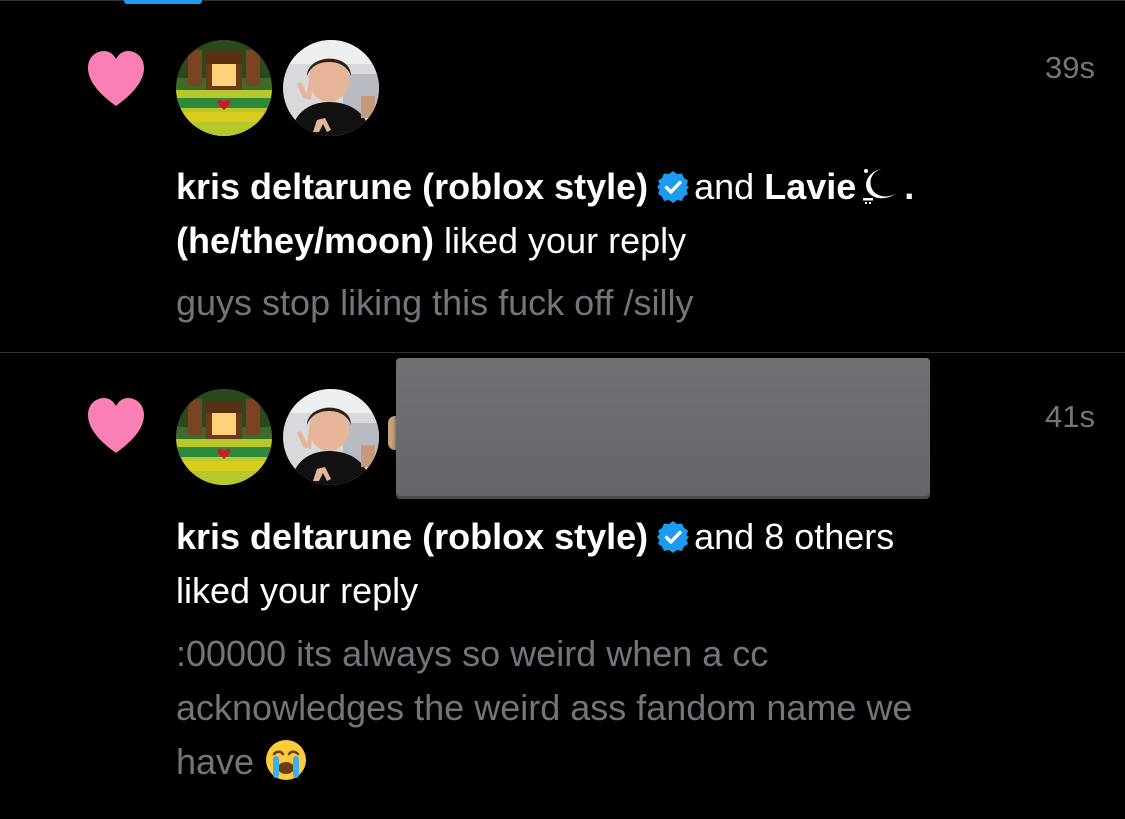  What do you see at coordinates (1070, 67) in the screenshot?
I see `timestamp: 39s` at bounding box center [1070, 67].